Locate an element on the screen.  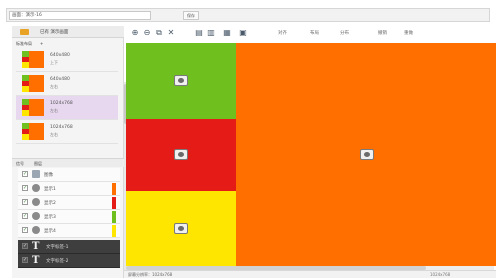
source-label: 显示2 is located at coordinates (50, 203).